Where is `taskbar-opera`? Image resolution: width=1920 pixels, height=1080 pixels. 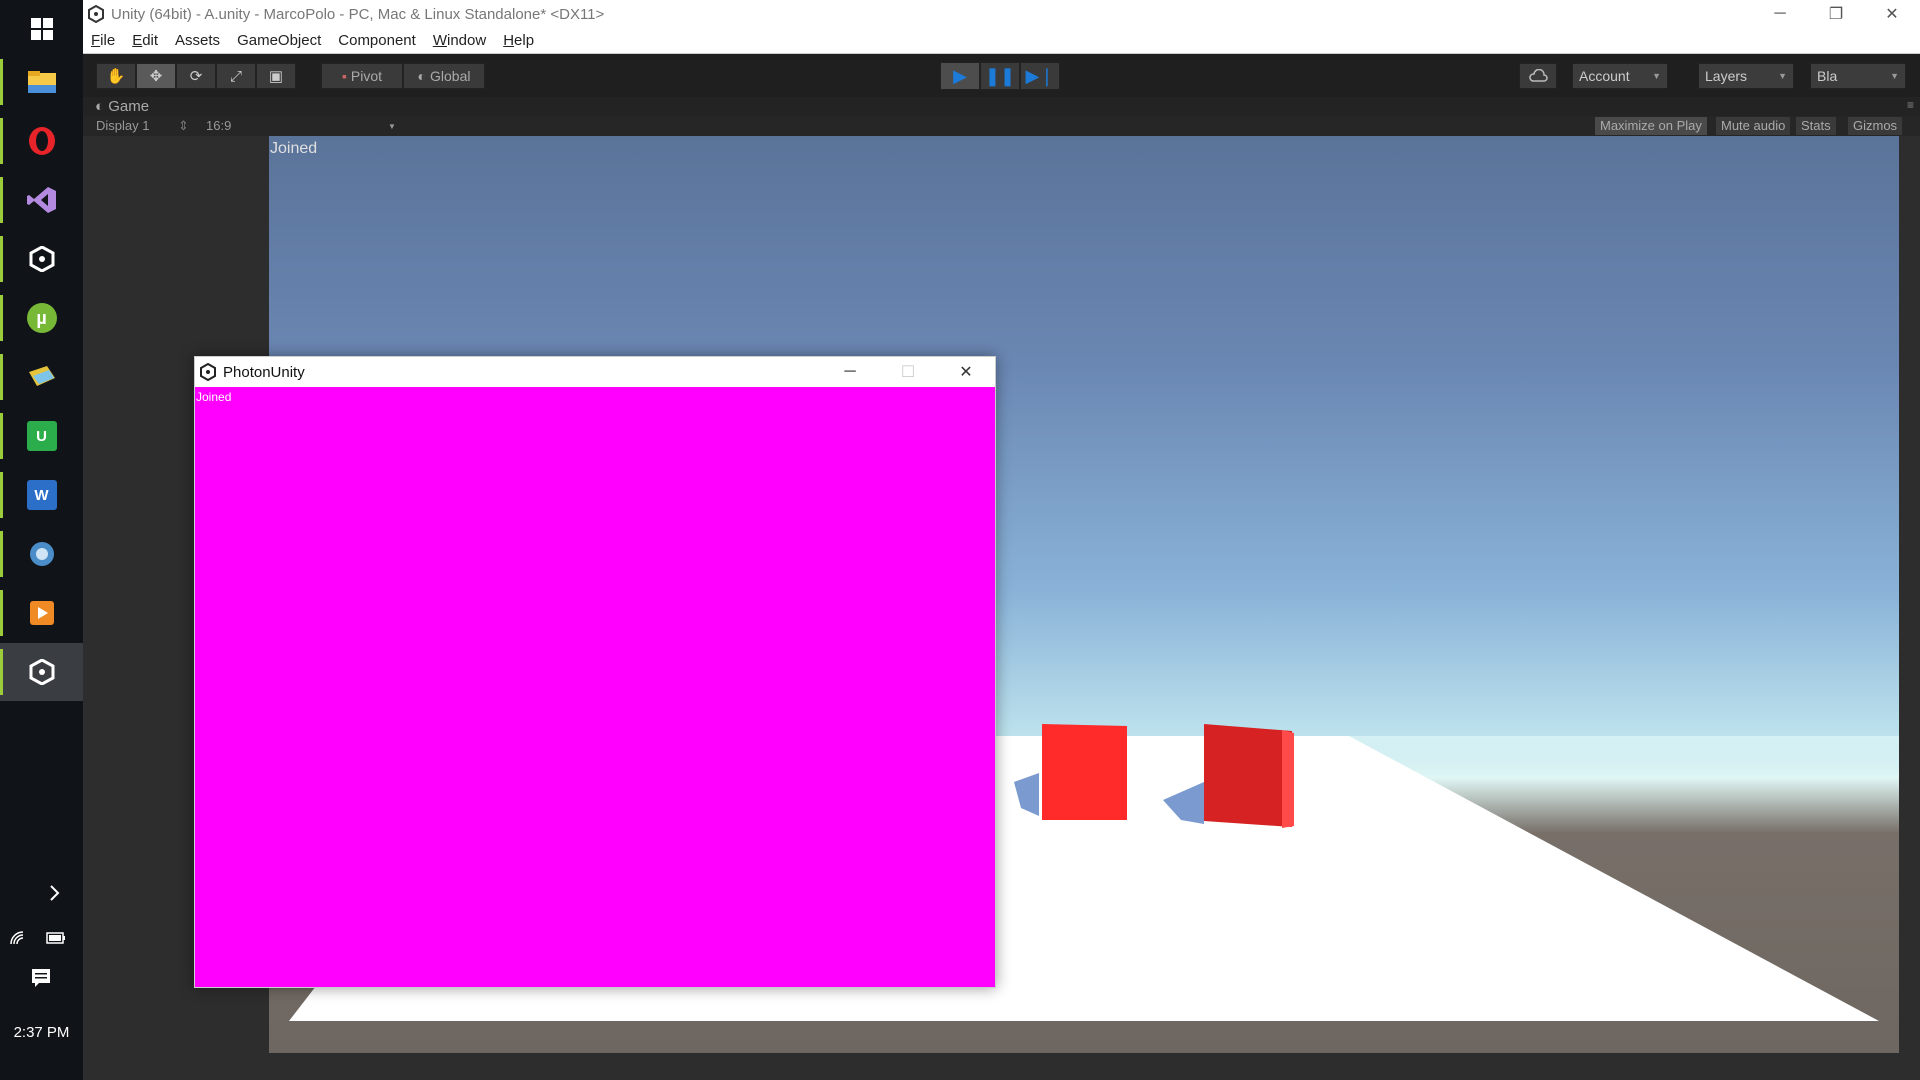 taskbar-opera is located at coordinates (41, 141).